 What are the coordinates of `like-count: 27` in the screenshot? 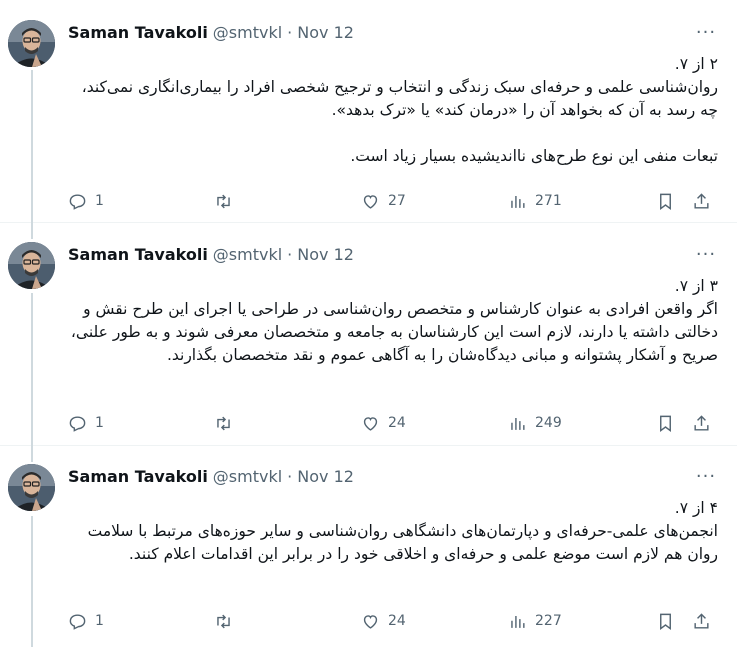 It's located at (397, 201).